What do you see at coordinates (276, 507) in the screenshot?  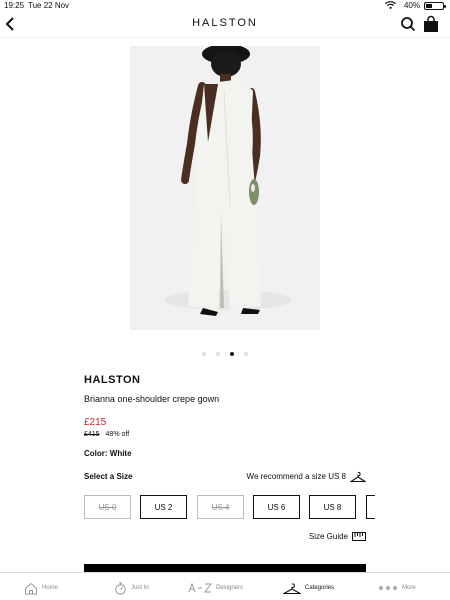 I see `size-option-us-6: US 6` at bounding box center [276, 507].